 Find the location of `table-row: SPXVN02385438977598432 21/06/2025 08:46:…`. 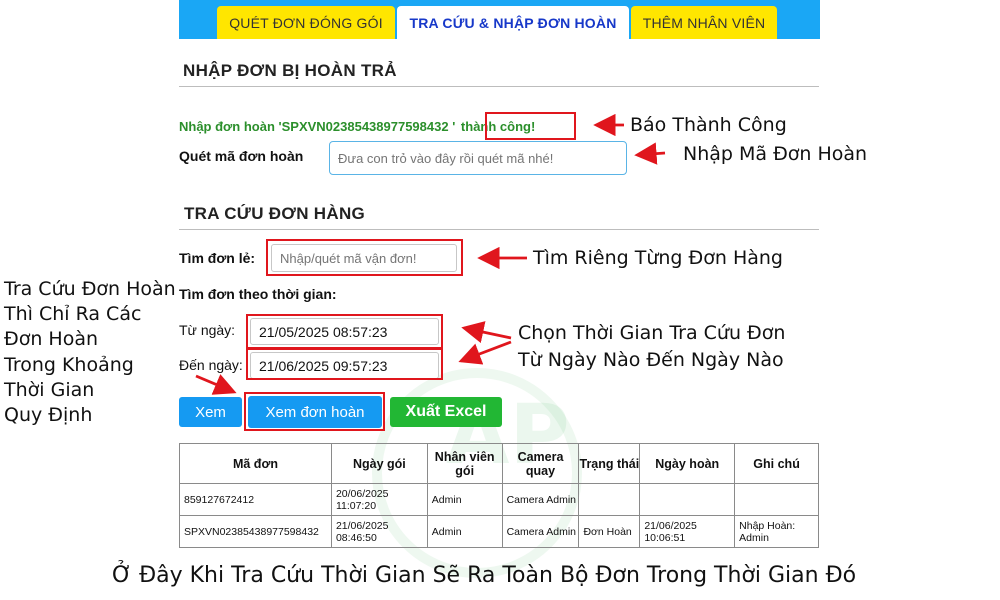

table-row: SPXVN02385438977598432 21/06/2025 08:46:… is located at coordinates (499, 531).